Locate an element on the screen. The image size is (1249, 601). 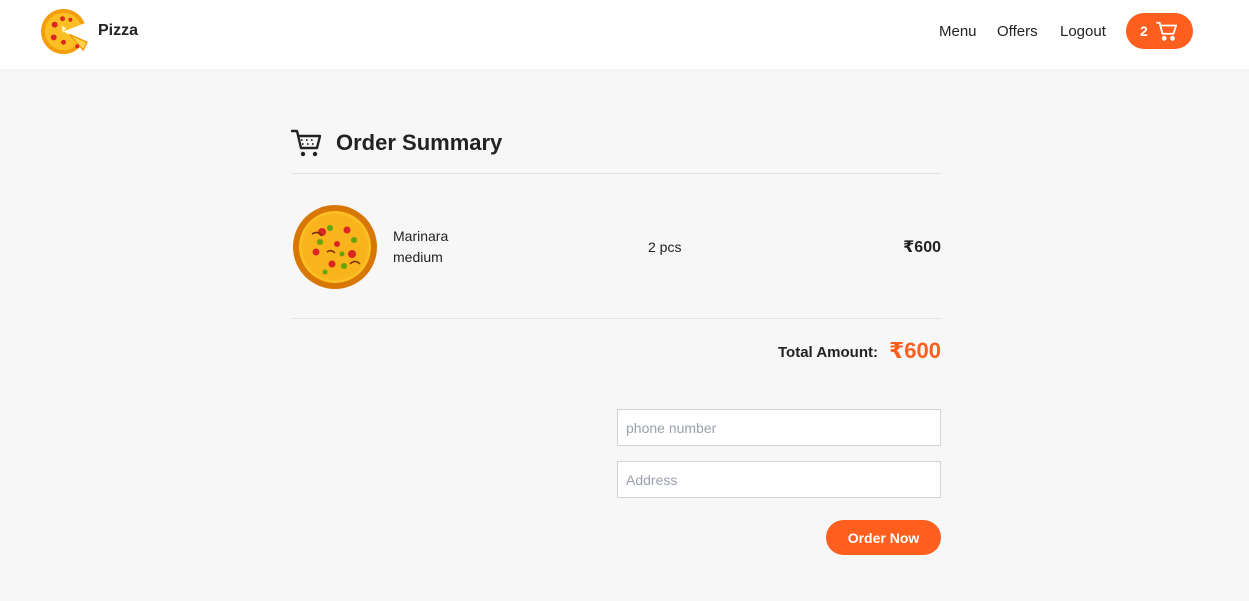
item-quantity: 2 pcs is located at coordinates (665, 247).